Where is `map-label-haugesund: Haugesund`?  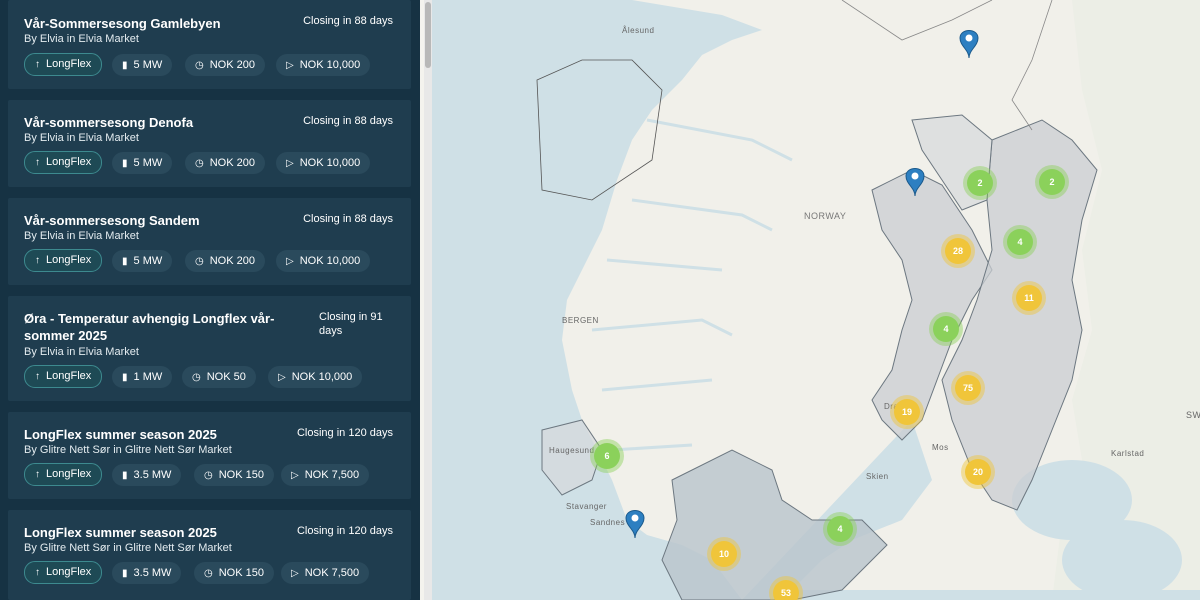
map-label-haugesund: Haugesund is located at coordinates (572, 450).